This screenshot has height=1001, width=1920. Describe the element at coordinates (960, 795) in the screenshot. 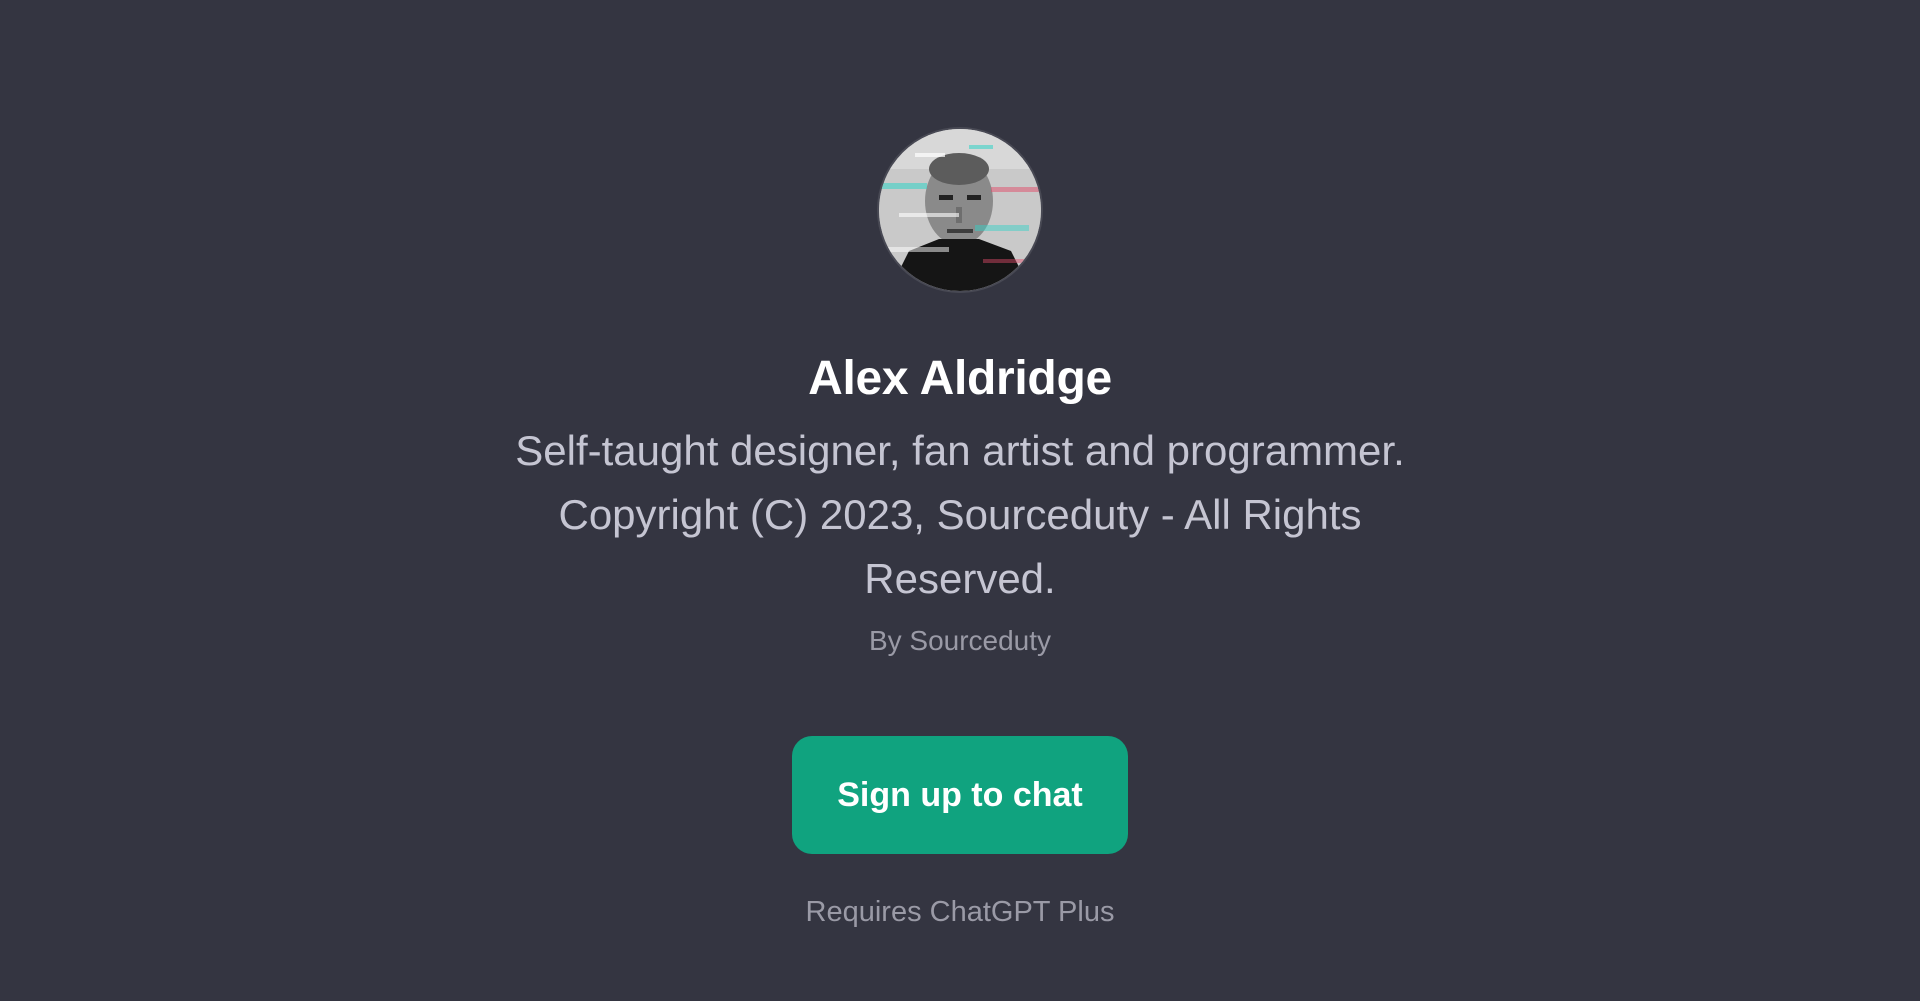

I see `sign-up-to-chat-button: Sign up to chat` at that location.